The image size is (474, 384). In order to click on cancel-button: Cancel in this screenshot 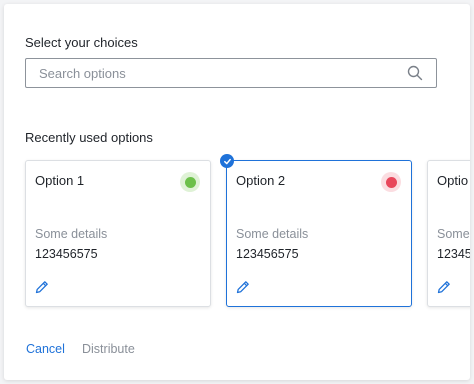, I will do `click(45, 349)`.